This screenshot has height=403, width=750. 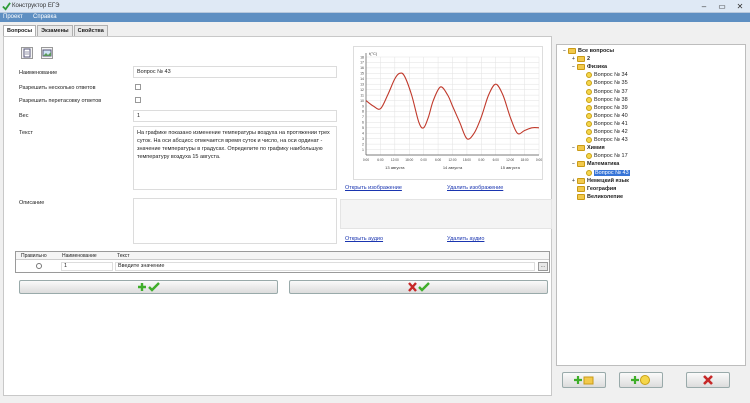 What do you see at coordinates (13, 17) in the screenshot?
I see `menu-project: Проект` at bounding box center [13, 17].